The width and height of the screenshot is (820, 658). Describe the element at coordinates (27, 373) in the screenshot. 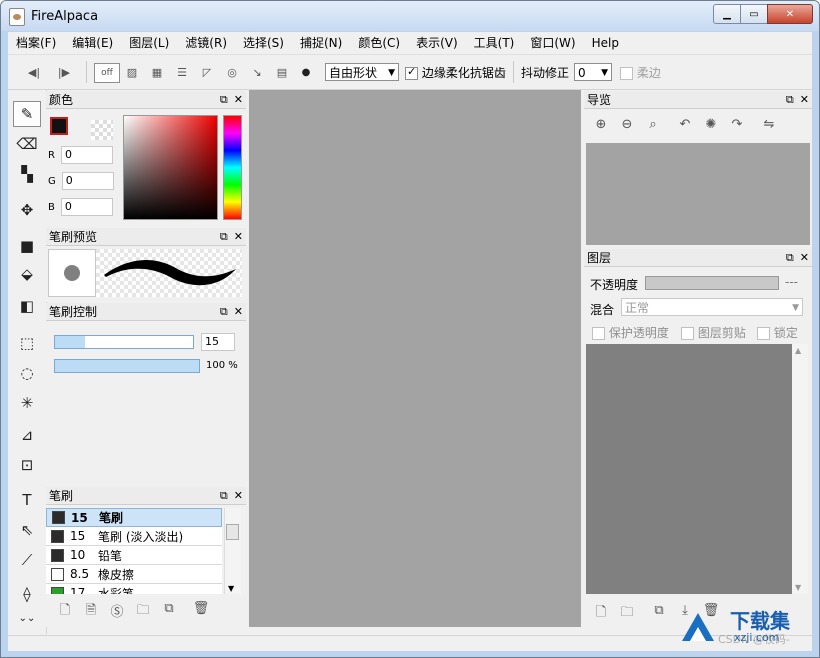

I see `lasso-icon: ◌` at that location.